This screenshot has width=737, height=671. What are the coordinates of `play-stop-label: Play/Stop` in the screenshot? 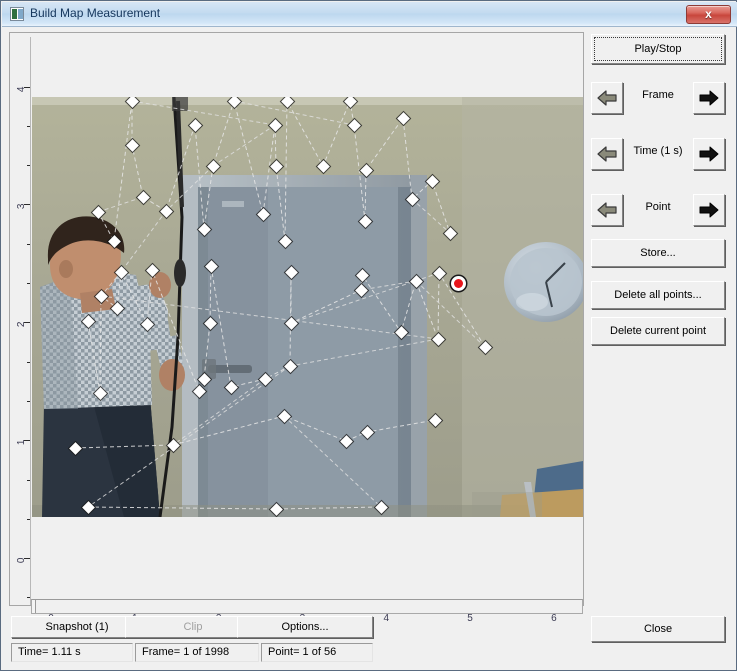 It's located at (658, 49).